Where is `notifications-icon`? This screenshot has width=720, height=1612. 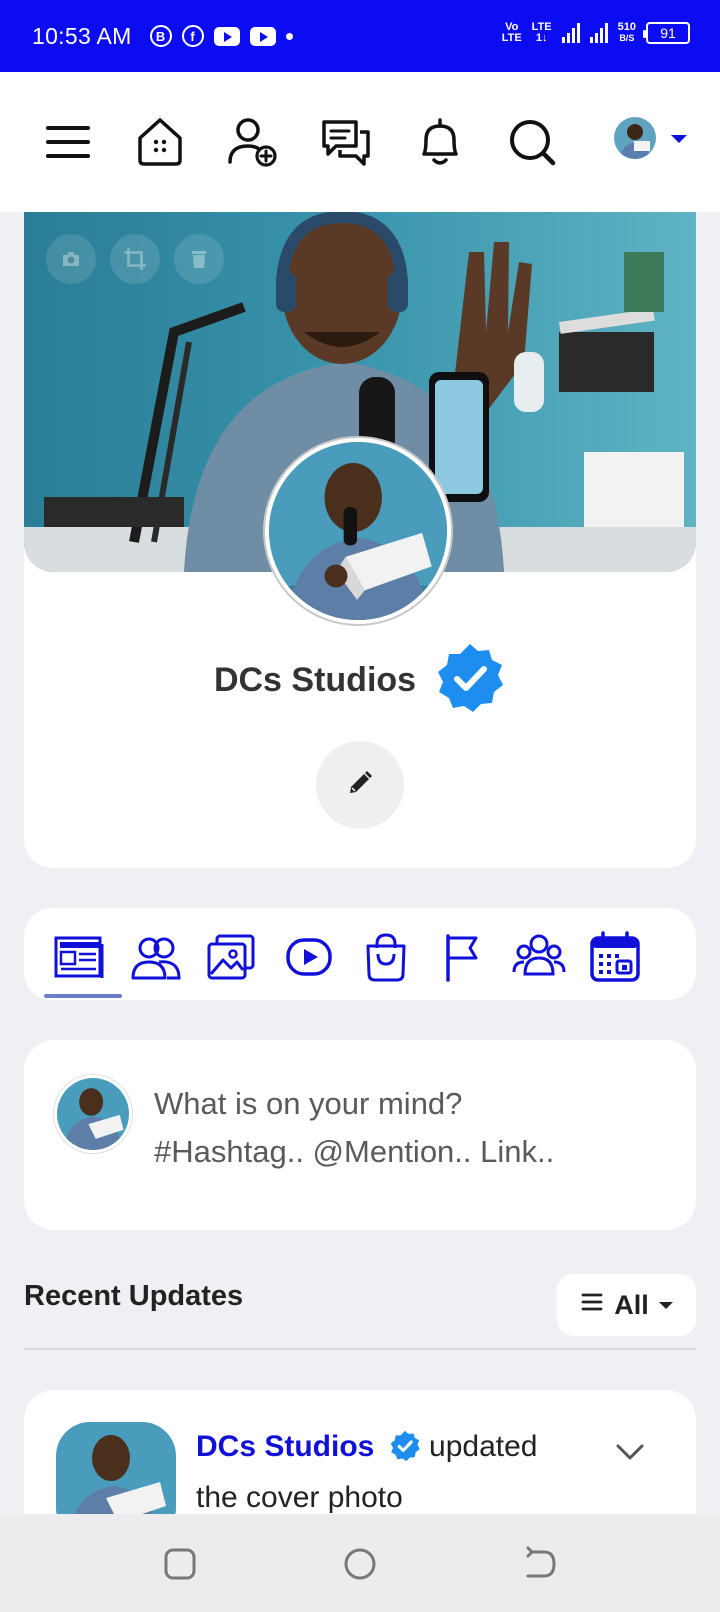
notifications-icon is located at coordinates (440, 142).